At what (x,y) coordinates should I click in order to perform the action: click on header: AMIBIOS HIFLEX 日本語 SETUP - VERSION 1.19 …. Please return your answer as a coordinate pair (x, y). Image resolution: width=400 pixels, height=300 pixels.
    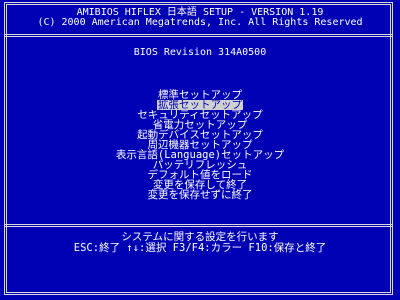
    Looking at the image, I should click on (200, 18).